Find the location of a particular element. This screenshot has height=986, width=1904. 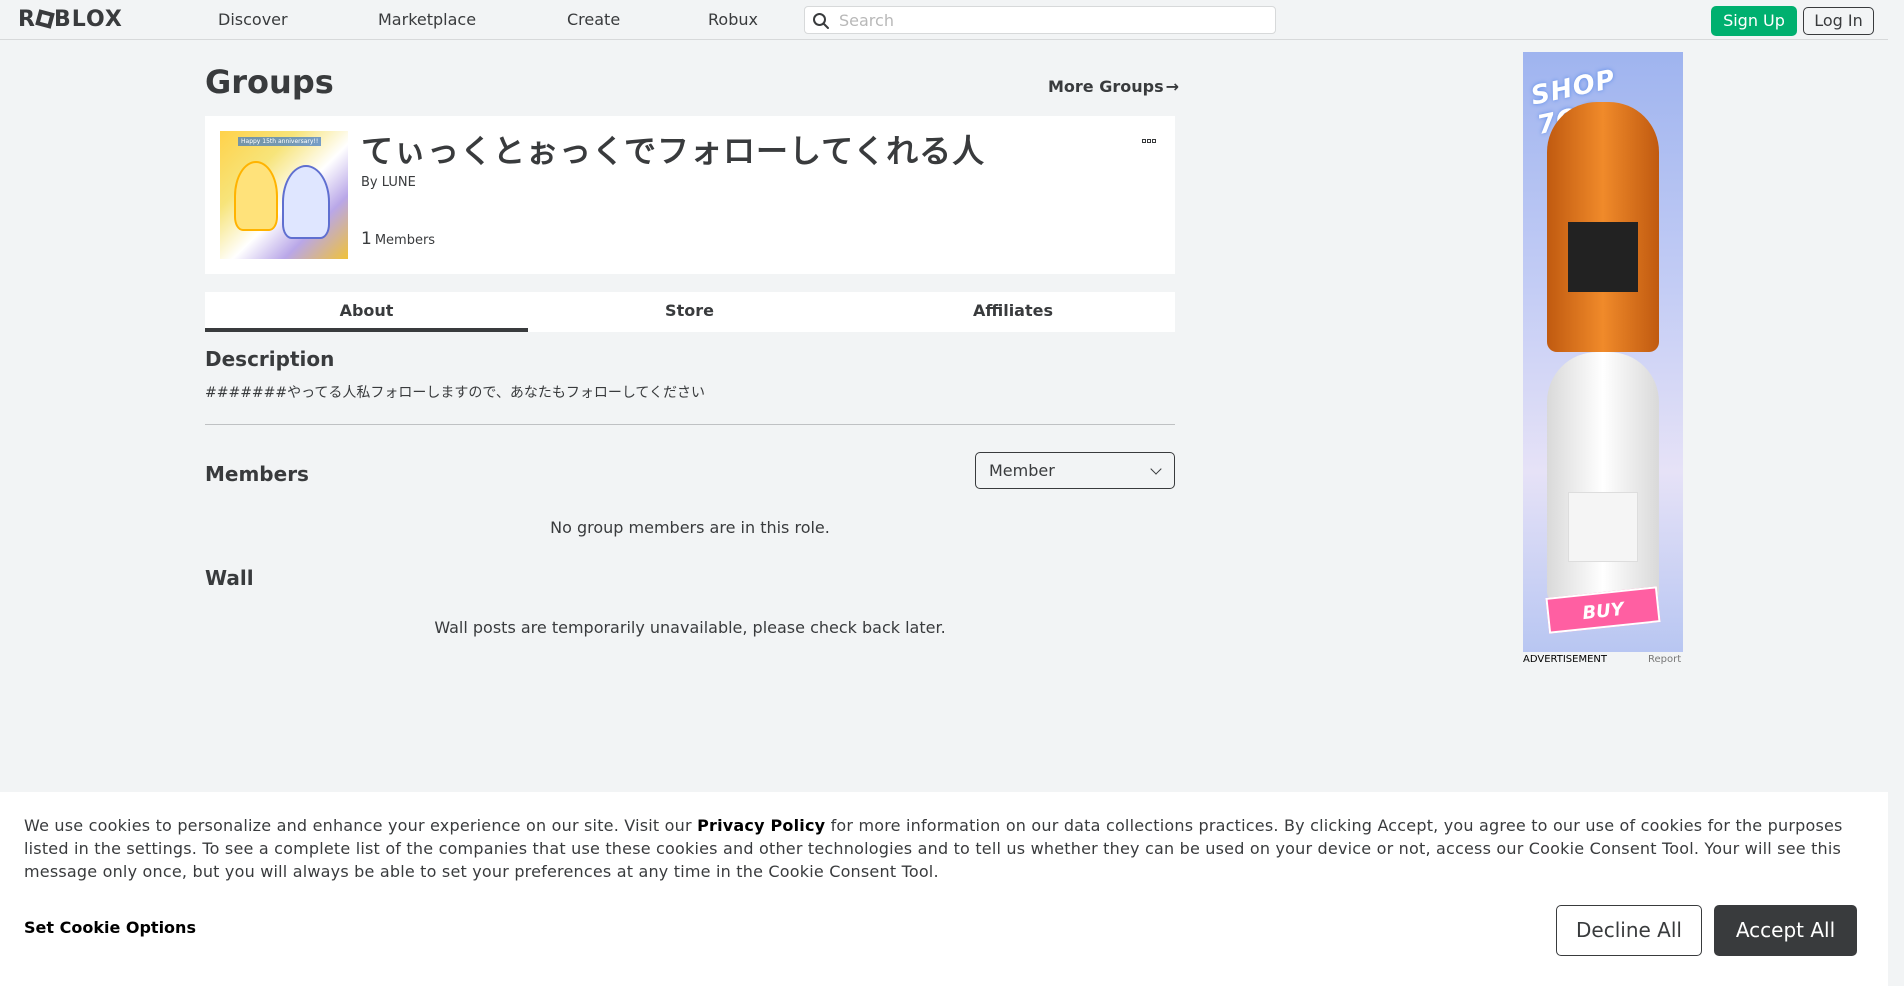

decline-all-button: Decline All is located at coordinates (1629, 930).